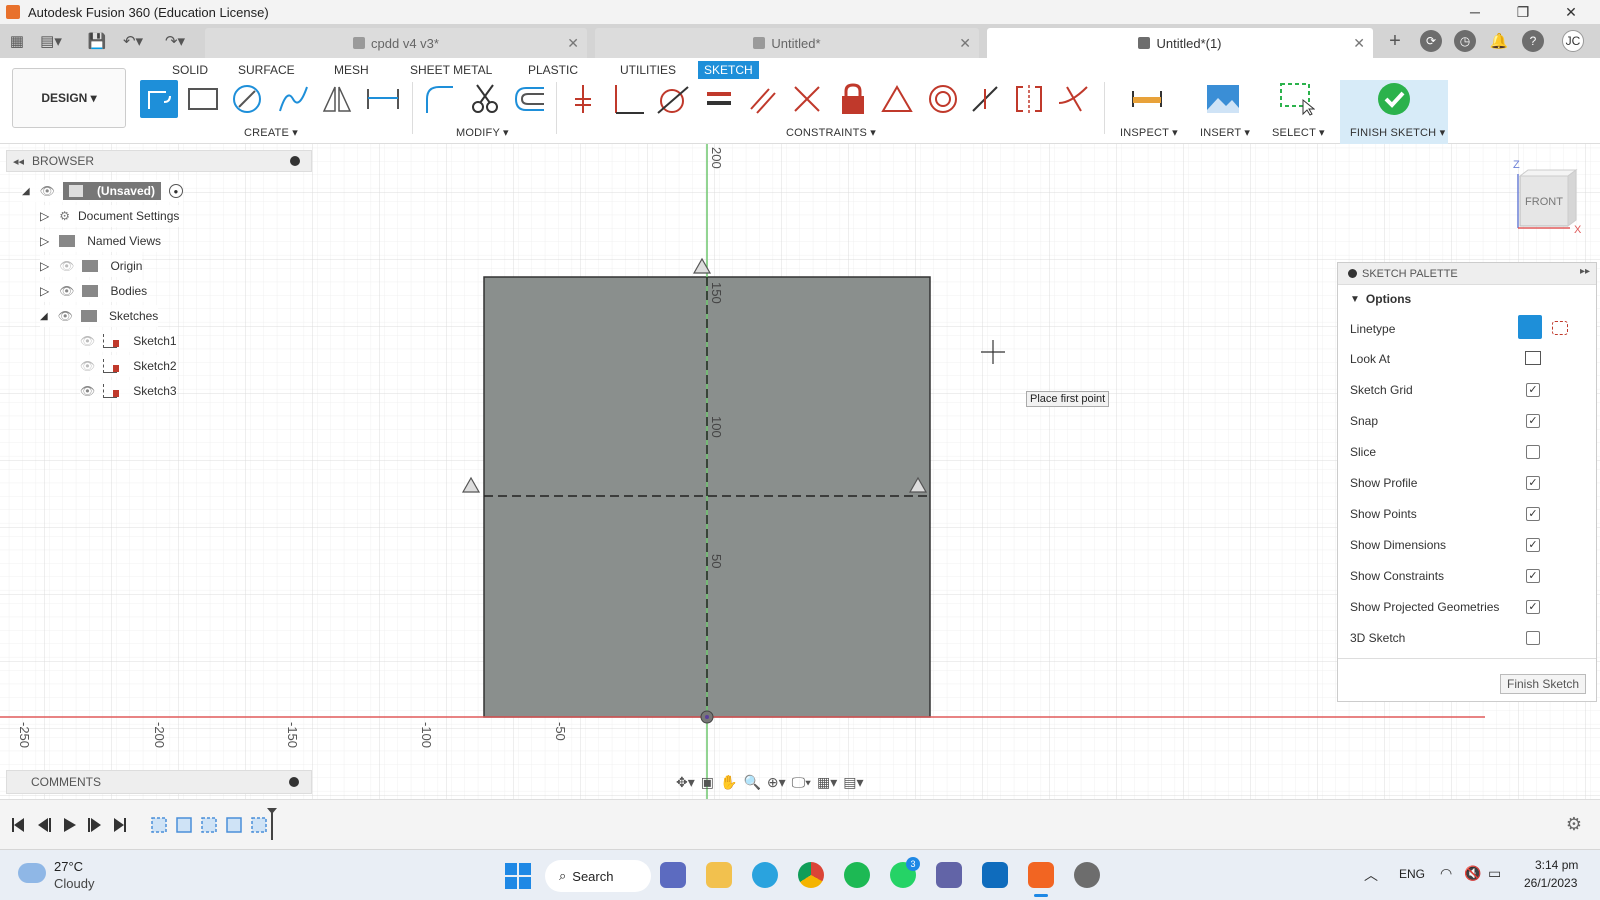 Image resolution: width=1600 pixels, height=900 pixels. Describe the element at coordinates (1533, 638) in the screenshot. I see `3d-sketch-checkbox` at that location.